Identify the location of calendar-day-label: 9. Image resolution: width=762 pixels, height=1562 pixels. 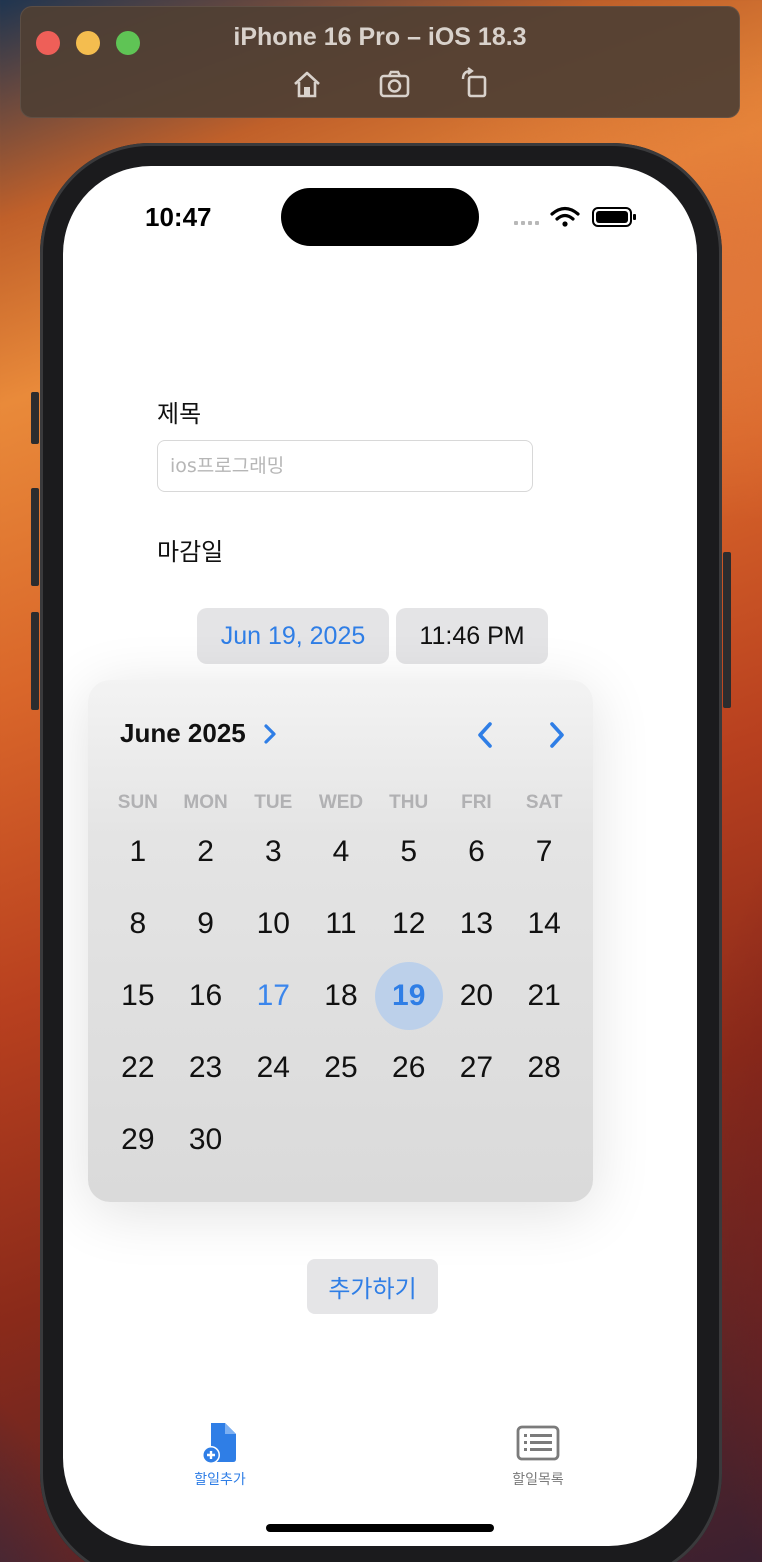
(205, 923).